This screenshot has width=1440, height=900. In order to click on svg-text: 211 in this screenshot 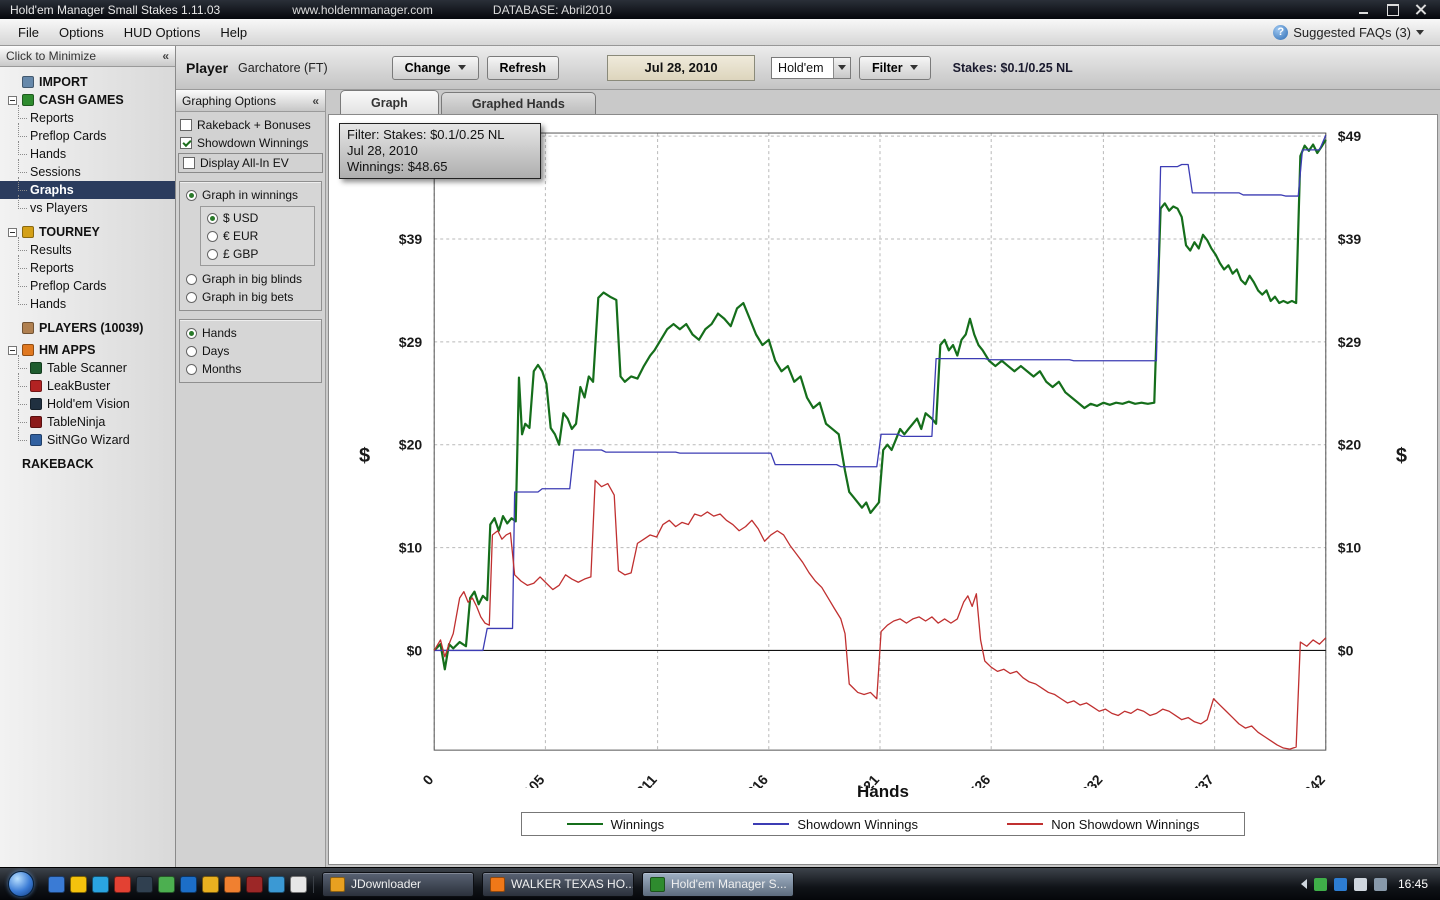, I will do `click(646, 779)`.